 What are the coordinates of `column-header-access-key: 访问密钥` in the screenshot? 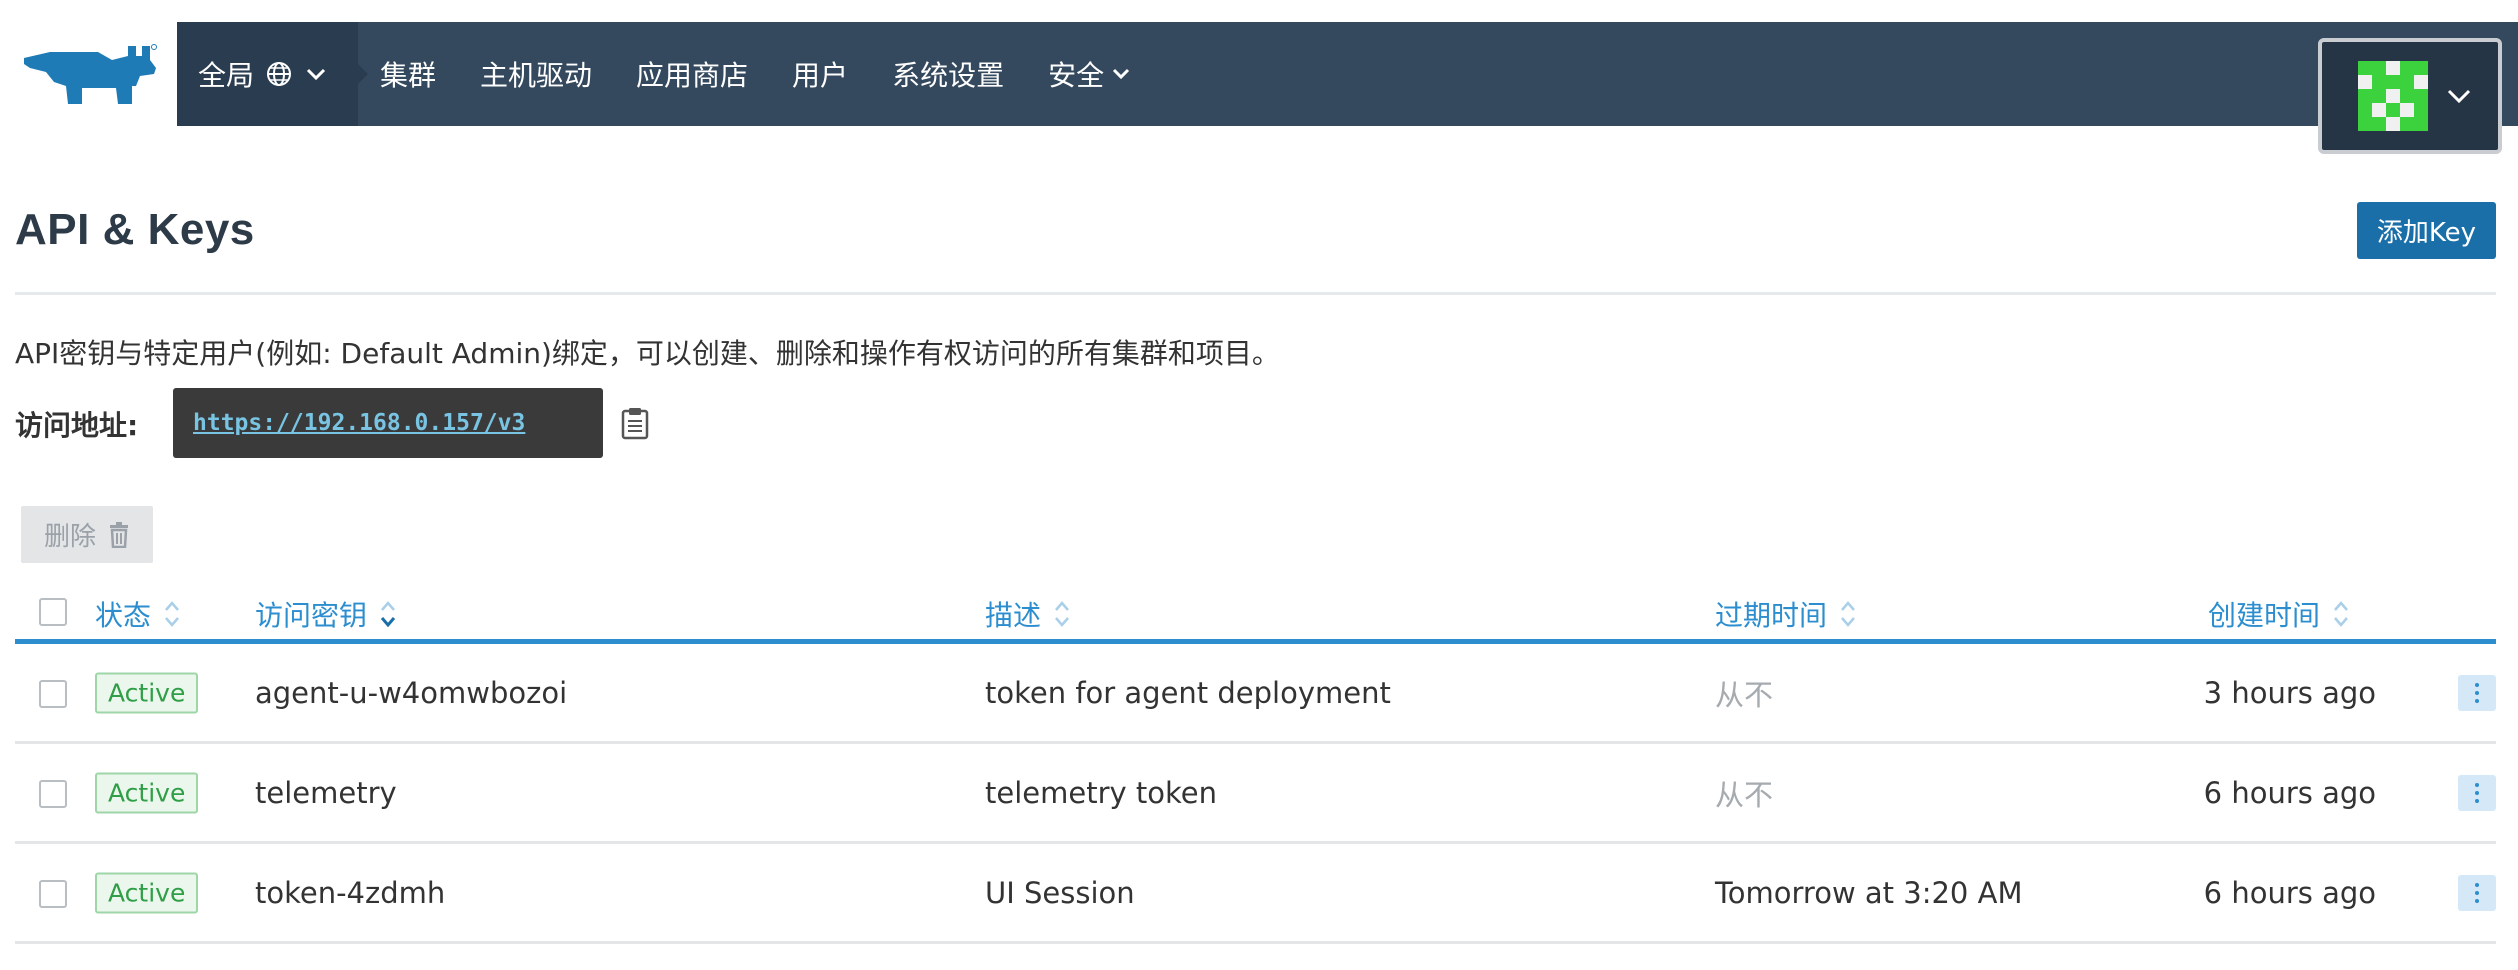 It's located at (326, 614).